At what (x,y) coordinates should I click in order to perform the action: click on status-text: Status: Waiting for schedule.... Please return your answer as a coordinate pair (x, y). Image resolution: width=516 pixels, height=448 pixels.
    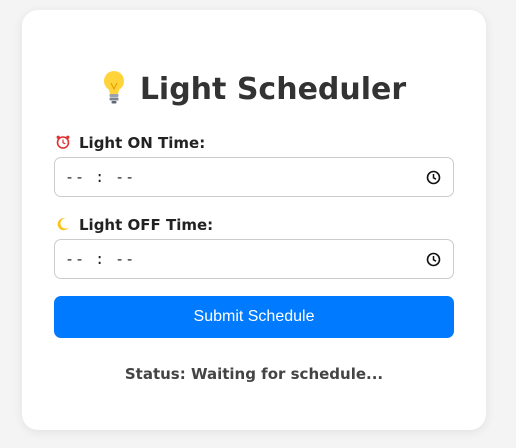
    Looking at the image, I should click on (254, 374).